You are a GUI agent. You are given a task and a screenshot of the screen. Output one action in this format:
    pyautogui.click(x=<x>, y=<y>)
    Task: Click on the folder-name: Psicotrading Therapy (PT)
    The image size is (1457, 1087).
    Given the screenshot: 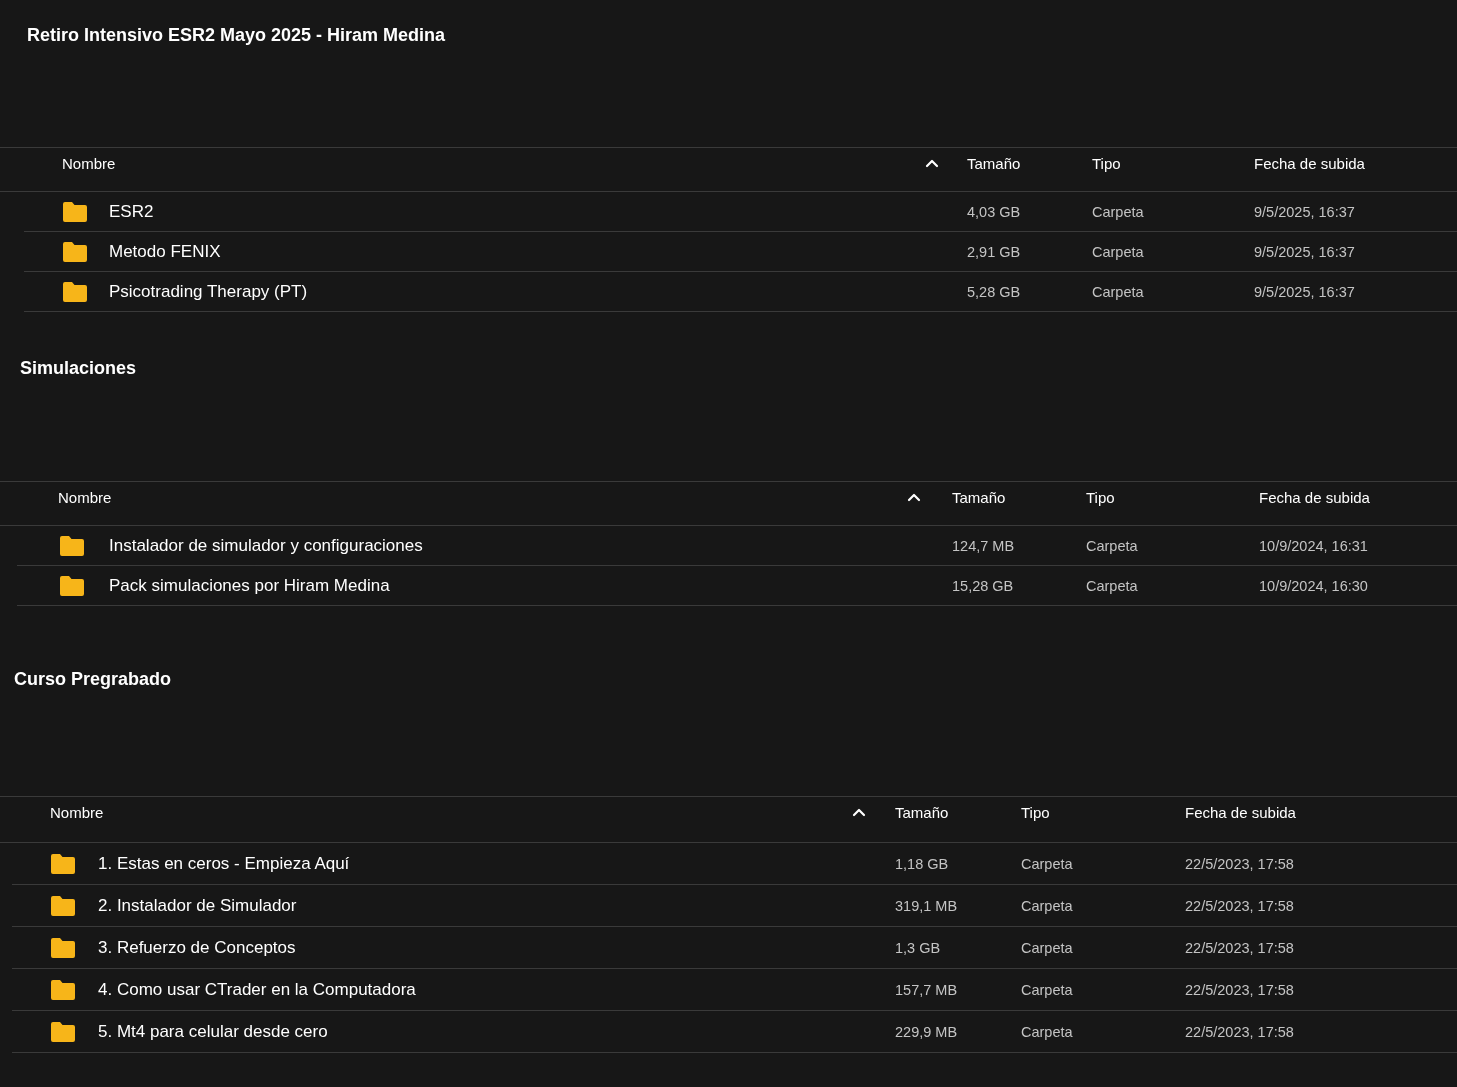 What is the action you would take?
    pyautogui.click(x=208, y=291)
    